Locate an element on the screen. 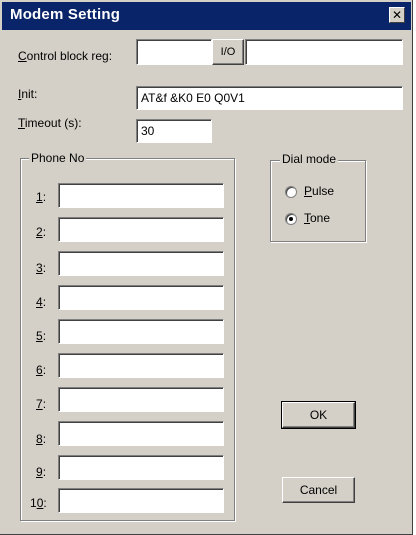  init-input is located at coordinates (269, 98).